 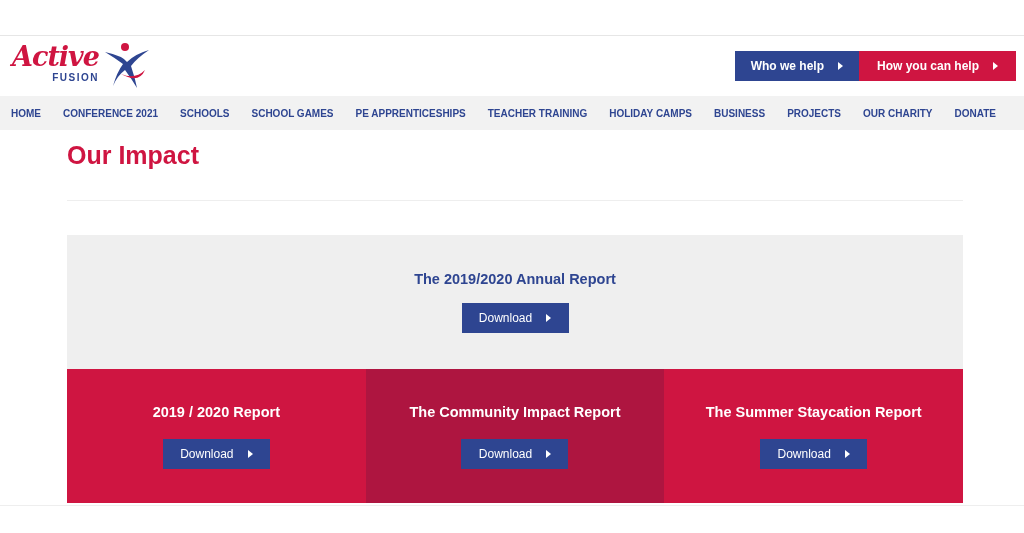 What do you see at coordinates (205, 113) in the screenshot?
I see `nav-link: SCHOOLS` at bounding box center [205, 113].